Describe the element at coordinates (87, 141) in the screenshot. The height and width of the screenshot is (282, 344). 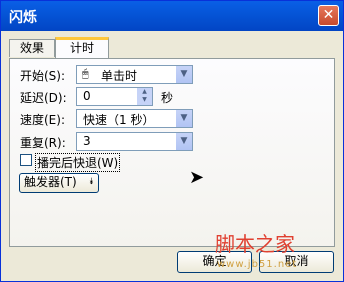
I see `repeat-value: 3` at that location.